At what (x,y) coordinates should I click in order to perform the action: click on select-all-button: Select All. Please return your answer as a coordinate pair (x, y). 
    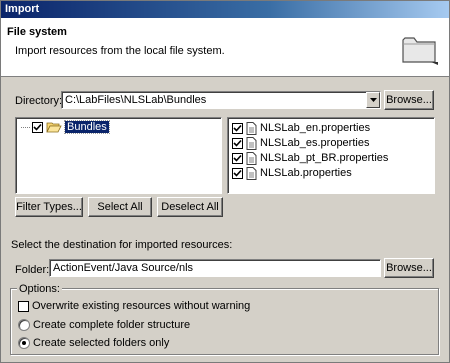
    Looking at the image, I should click on (120, 207).